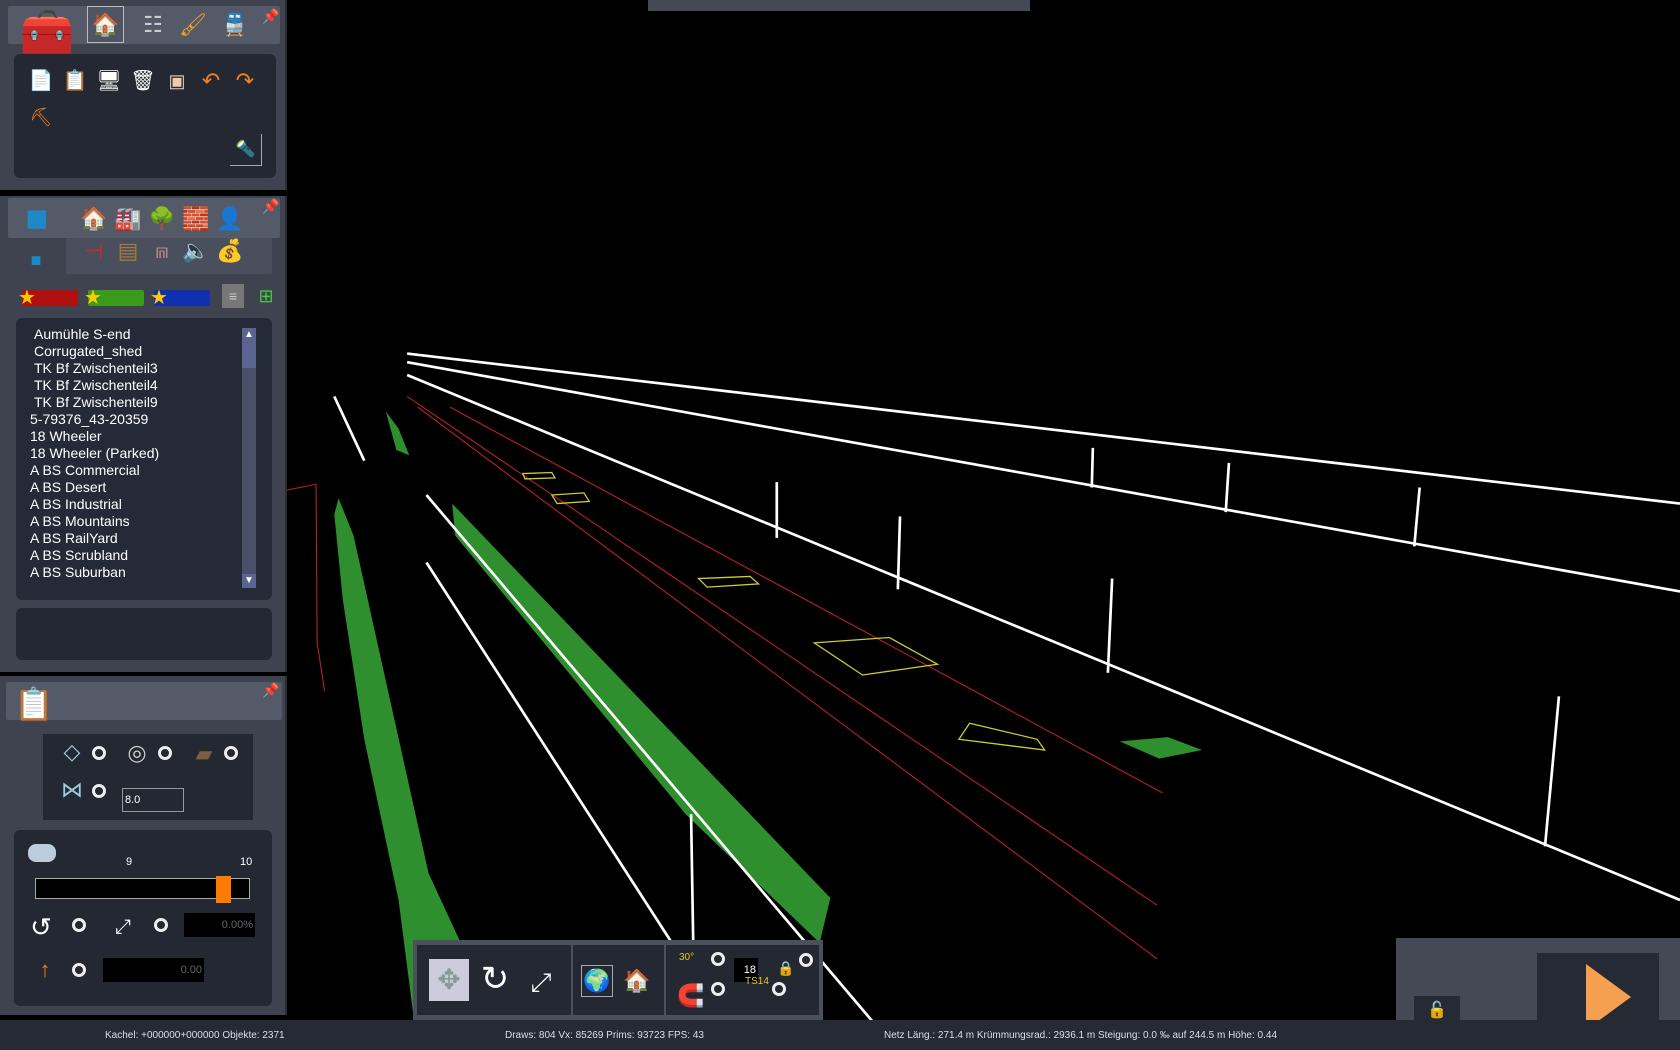 The width and height of the screenshot is (1680, 1050). I want to click on toolbox-panel: 🧰 🏠 ☷ 🖌 🚆 📌 📄 📋 🖥 🗑 ▣ ↶ ↷ ⛏ 🔦, so click(143, 95).